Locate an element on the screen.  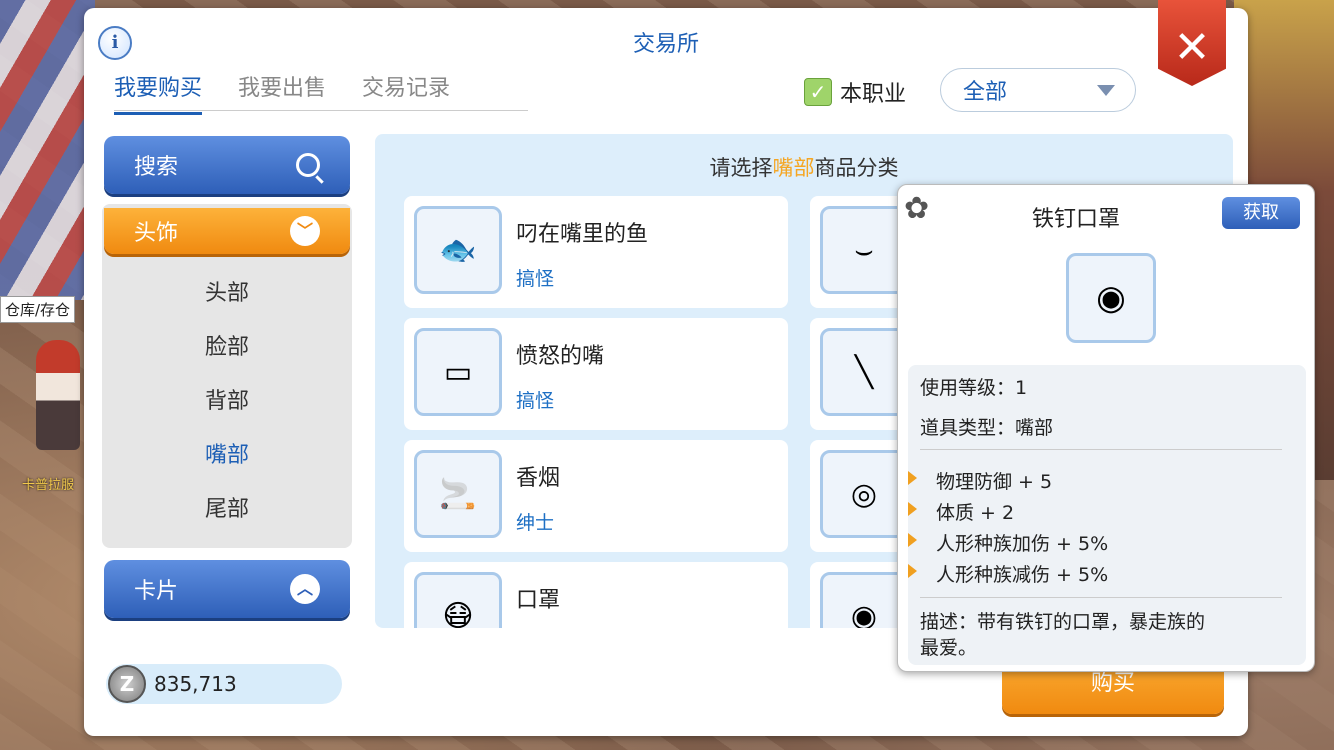
item-card: 😷 口罩 is located at coordinates (596, 595).